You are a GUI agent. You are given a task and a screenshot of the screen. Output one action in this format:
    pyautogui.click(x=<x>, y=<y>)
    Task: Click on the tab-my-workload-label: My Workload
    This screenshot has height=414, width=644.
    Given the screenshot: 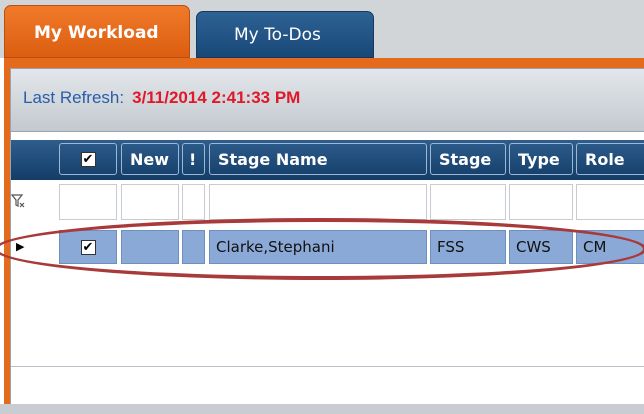 What is the action you would take?
    pyautogui.click(x=96, y=33)
    